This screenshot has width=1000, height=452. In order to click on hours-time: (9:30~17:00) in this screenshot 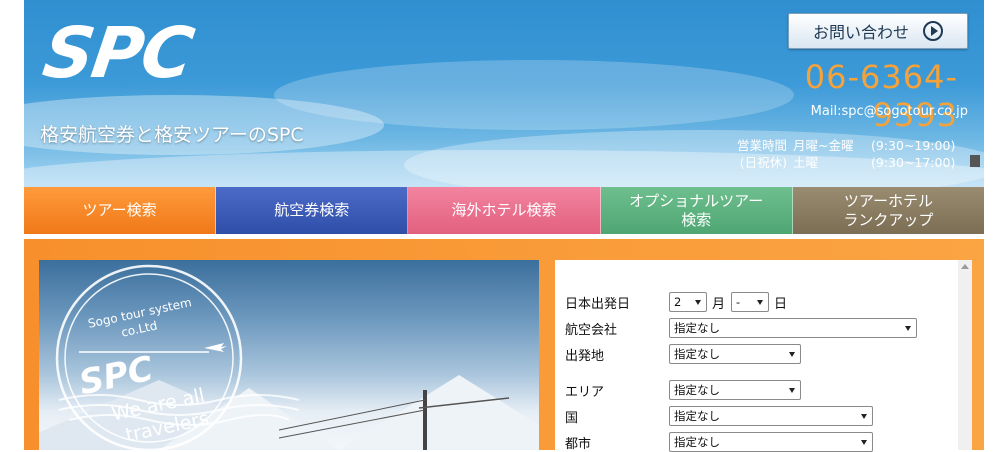, I will do `click(913, 162)`.